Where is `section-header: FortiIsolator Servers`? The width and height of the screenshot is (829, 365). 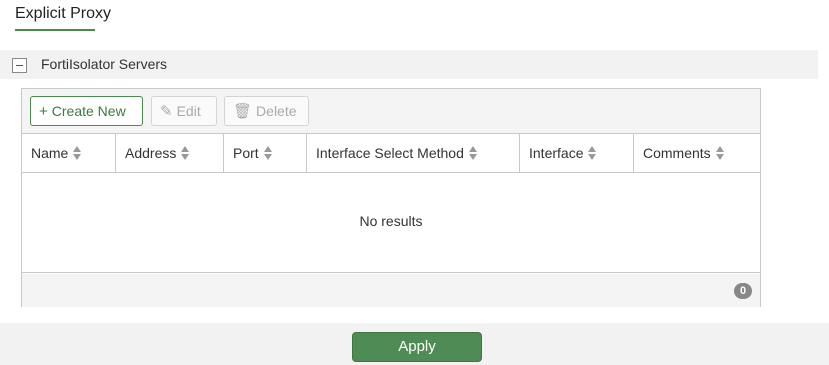 section-header: FortiIsolator Servers is located at coordinates (409, 64).